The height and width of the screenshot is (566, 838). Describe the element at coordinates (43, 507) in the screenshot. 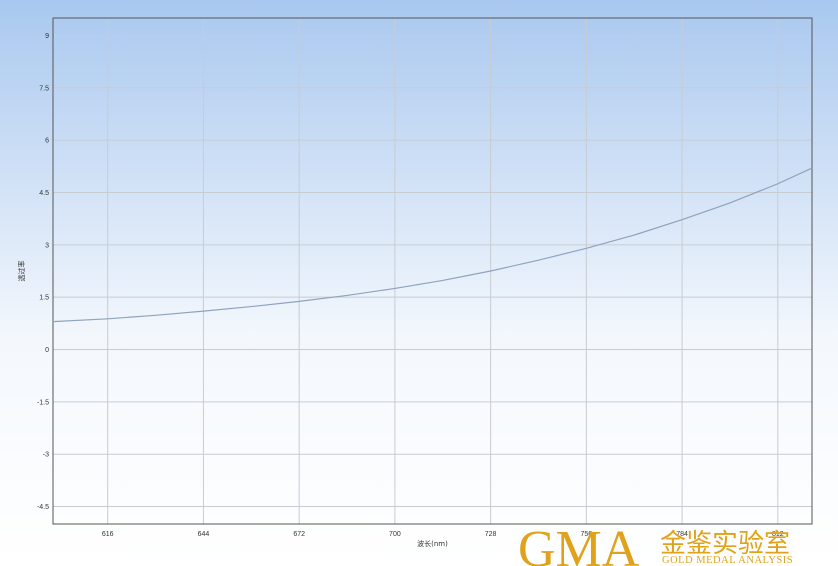

I see `y-tick-label: -4.5` at that location.